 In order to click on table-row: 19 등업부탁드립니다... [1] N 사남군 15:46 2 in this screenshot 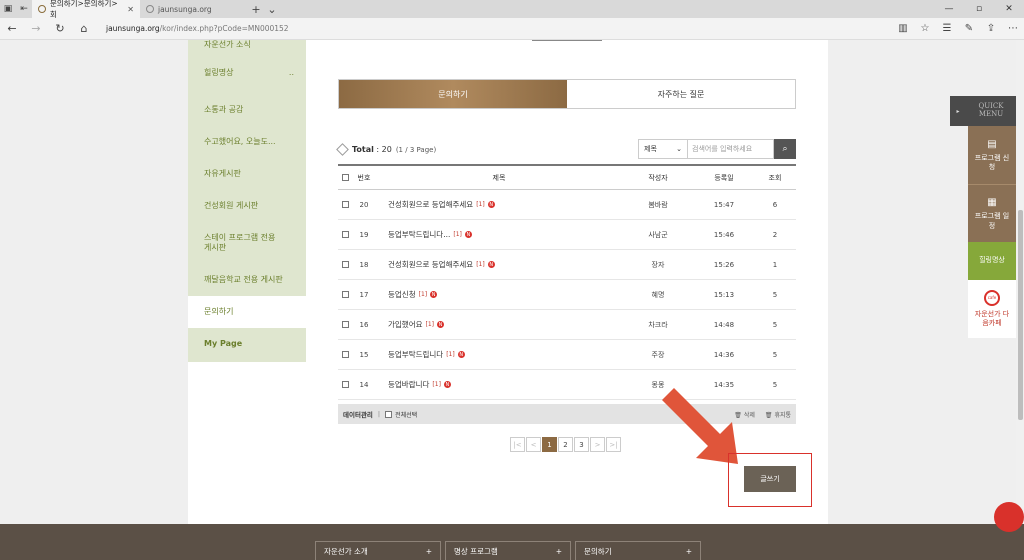, I will do `click(567, 235)`.